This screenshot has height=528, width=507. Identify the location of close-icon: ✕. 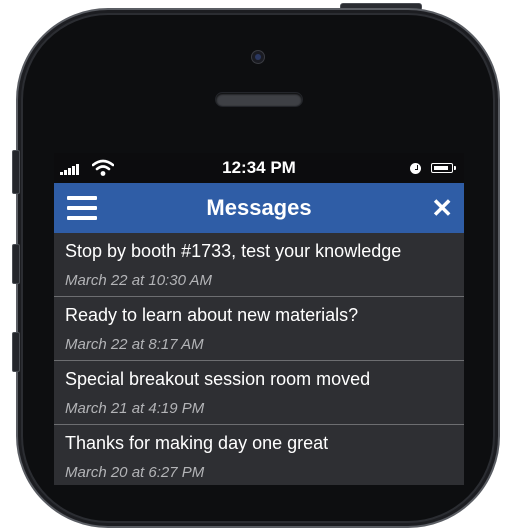
(442, 208).